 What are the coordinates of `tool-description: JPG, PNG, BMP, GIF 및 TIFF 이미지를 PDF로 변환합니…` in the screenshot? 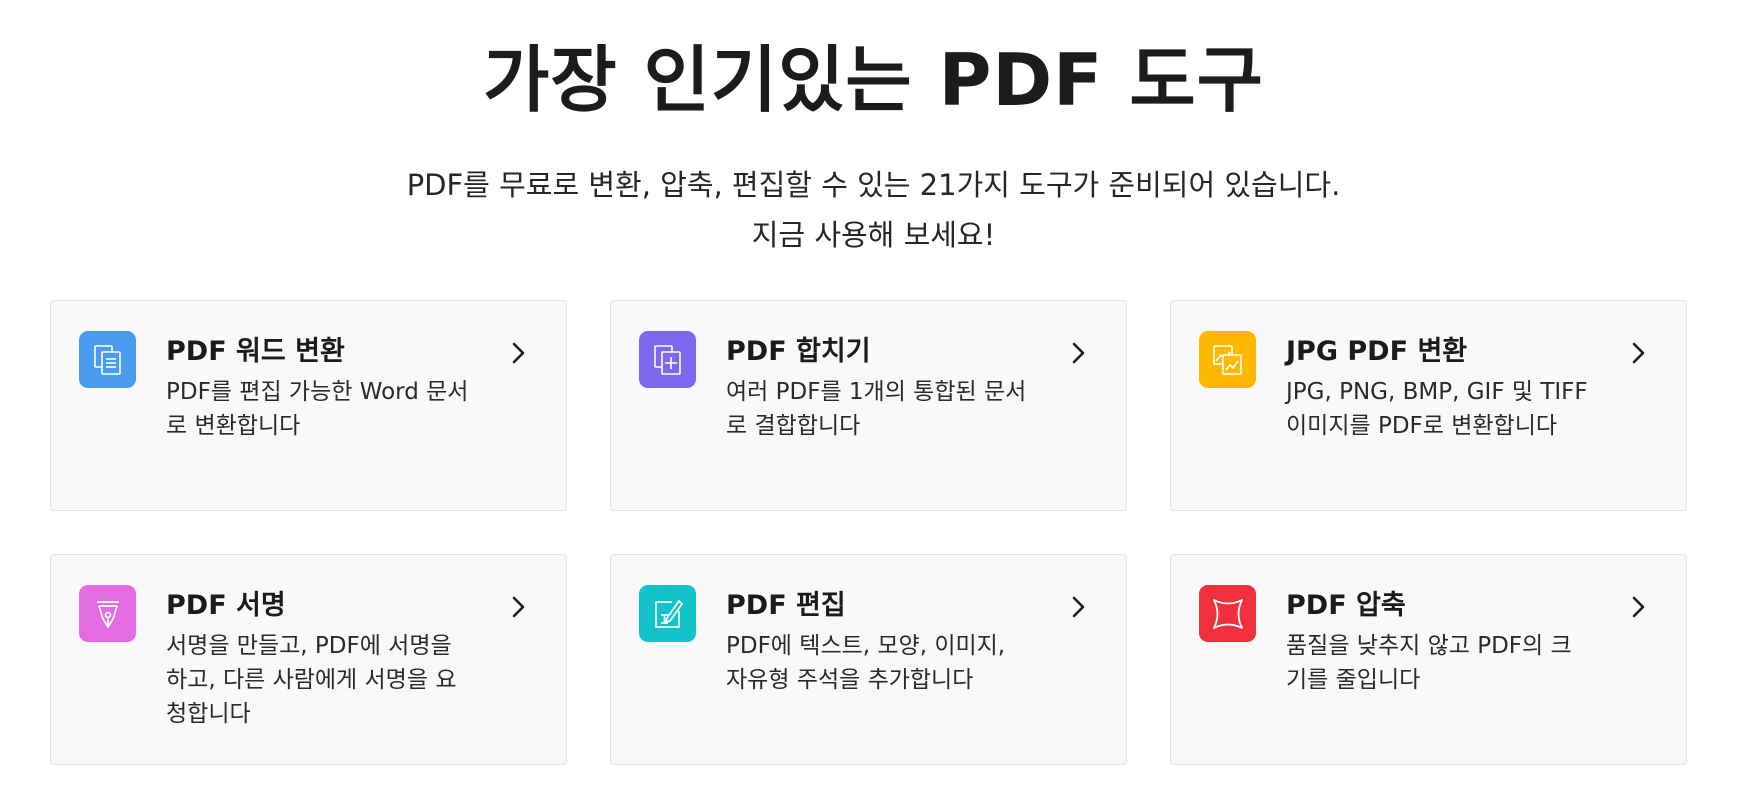 It's located at (1437, 409).